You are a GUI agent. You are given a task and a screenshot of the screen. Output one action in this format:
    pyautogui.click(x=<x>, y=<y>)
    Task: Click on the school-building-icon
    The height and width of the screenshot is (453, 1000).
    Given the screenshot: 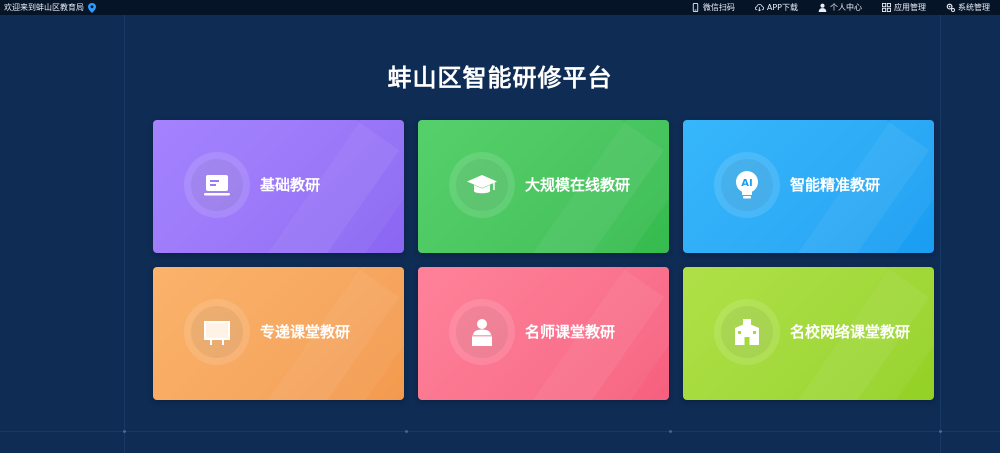 What is the action you would take?
    pyautogui.click(x=747, y=332)
    